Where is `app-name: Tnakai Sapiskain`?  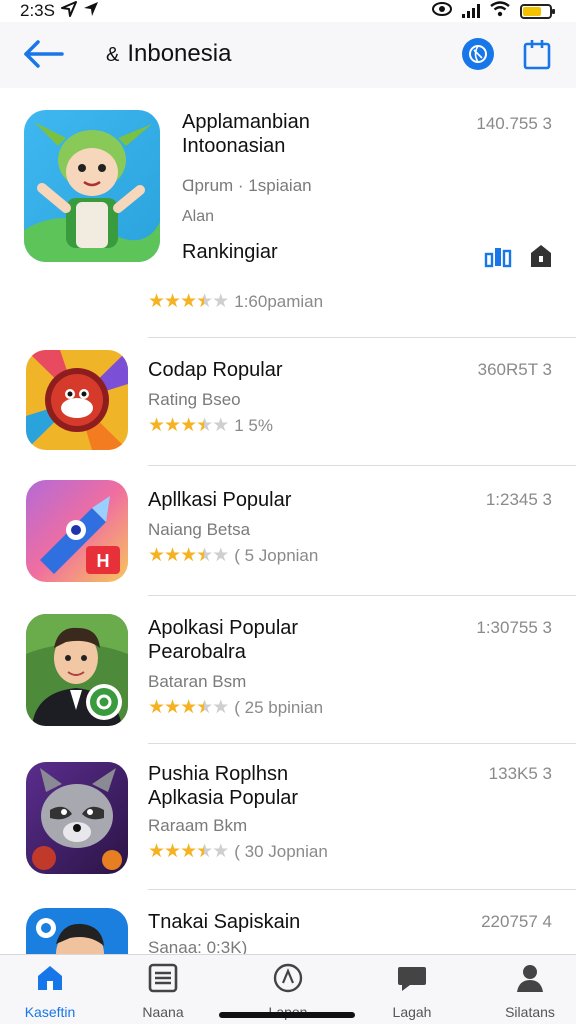
app-name: Tnakai Sapiskain is located at coordinates (224, 922).